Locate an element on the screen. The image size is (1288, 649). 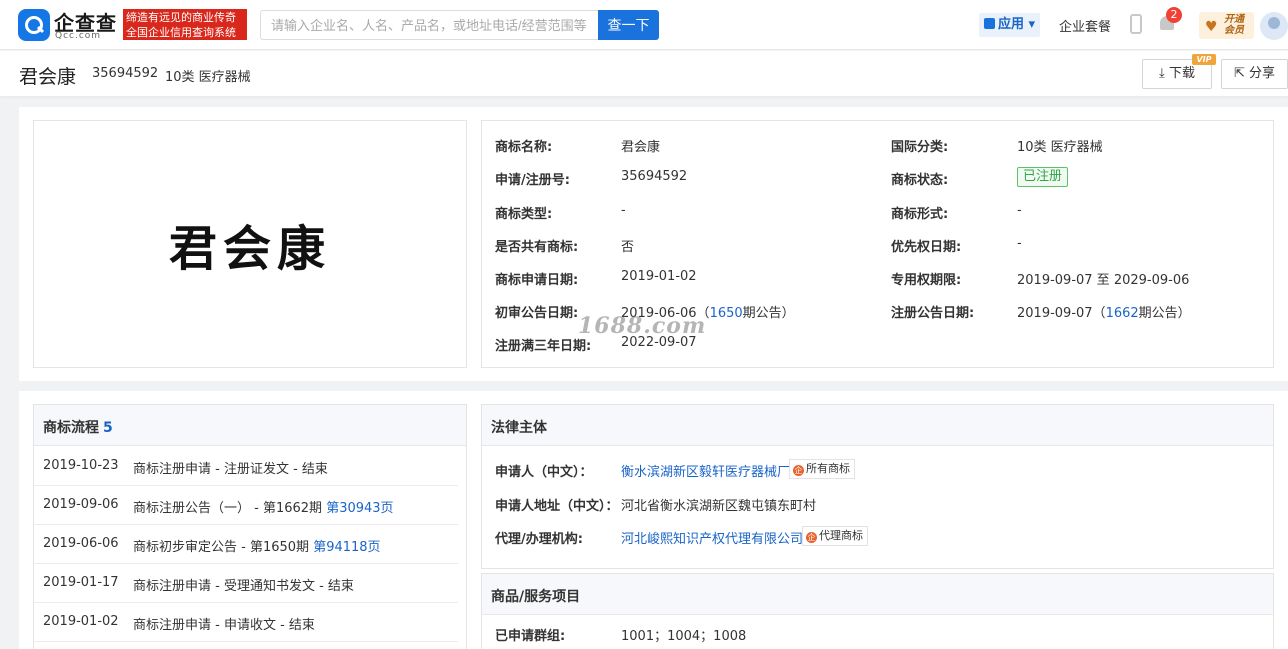
flow-desc-text: 商标注册申请 - 受理通知书发文 - 结束 is located at coordinates (243, 586).